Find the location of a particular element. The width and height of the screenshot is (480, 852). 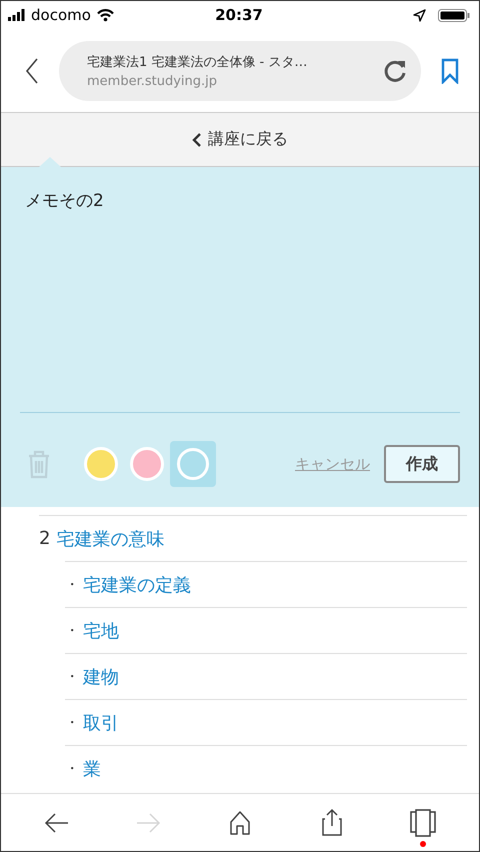

back-chevron-icon is located at coordinates (32, 70).